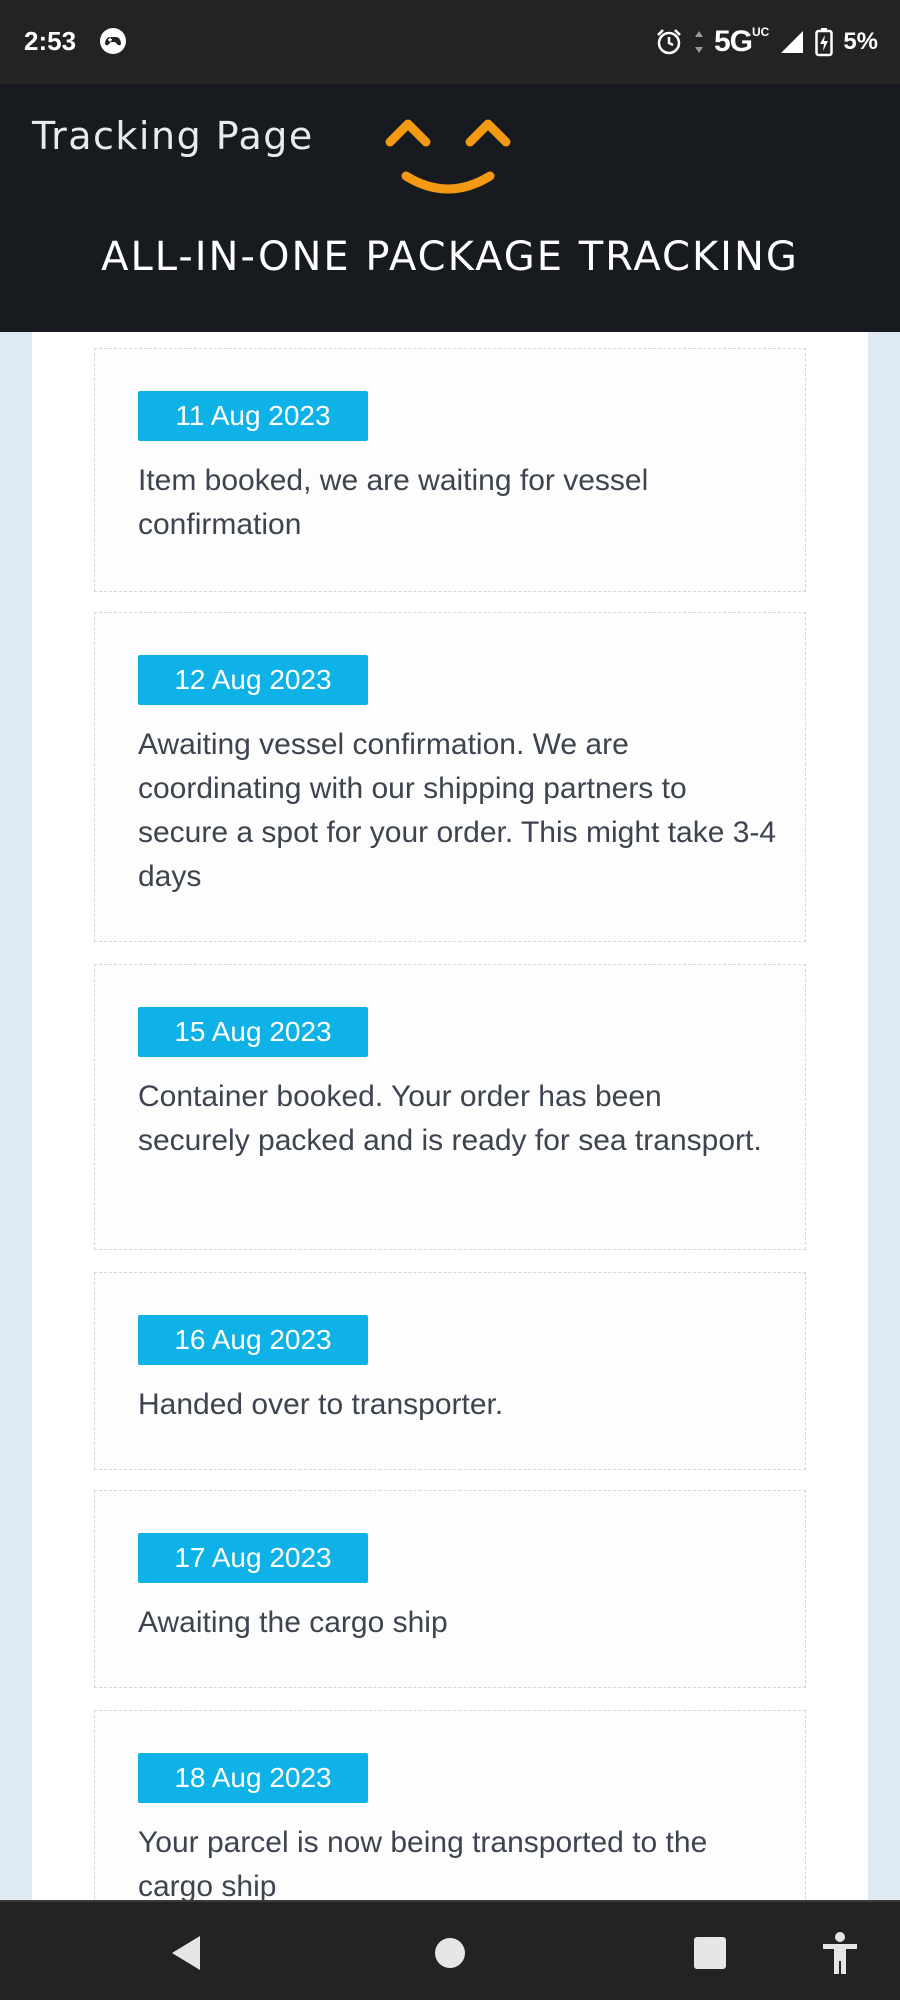 The width and height of the screenshot is (900, 2000). I want to click on timeline-text: Handed over to transporter., so click(321, 1404).